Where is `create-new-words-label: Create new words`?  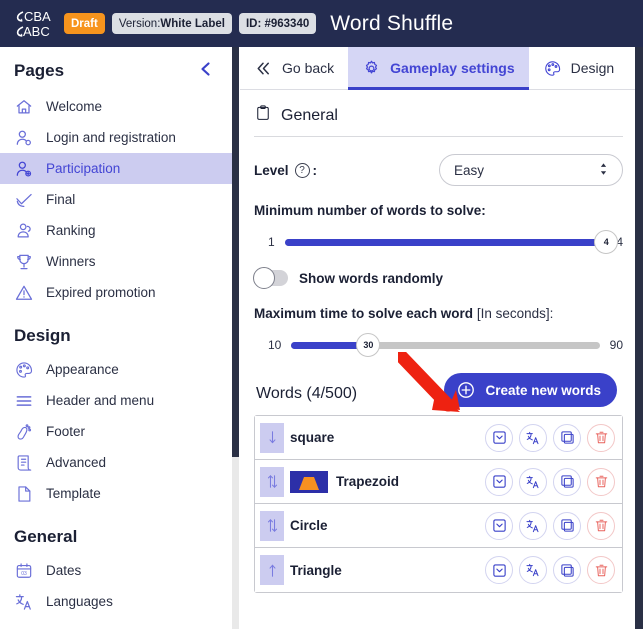
create-new-words-label: Create new words is located at coordinates (543, 390).